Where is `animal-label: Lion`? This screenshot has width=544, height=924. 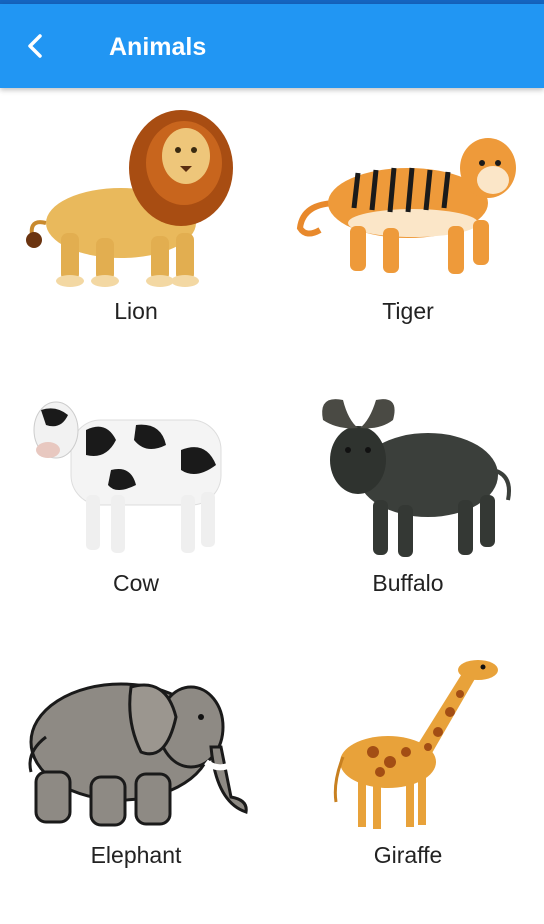
animal-label: Lion is located at coordinates (136, 311).